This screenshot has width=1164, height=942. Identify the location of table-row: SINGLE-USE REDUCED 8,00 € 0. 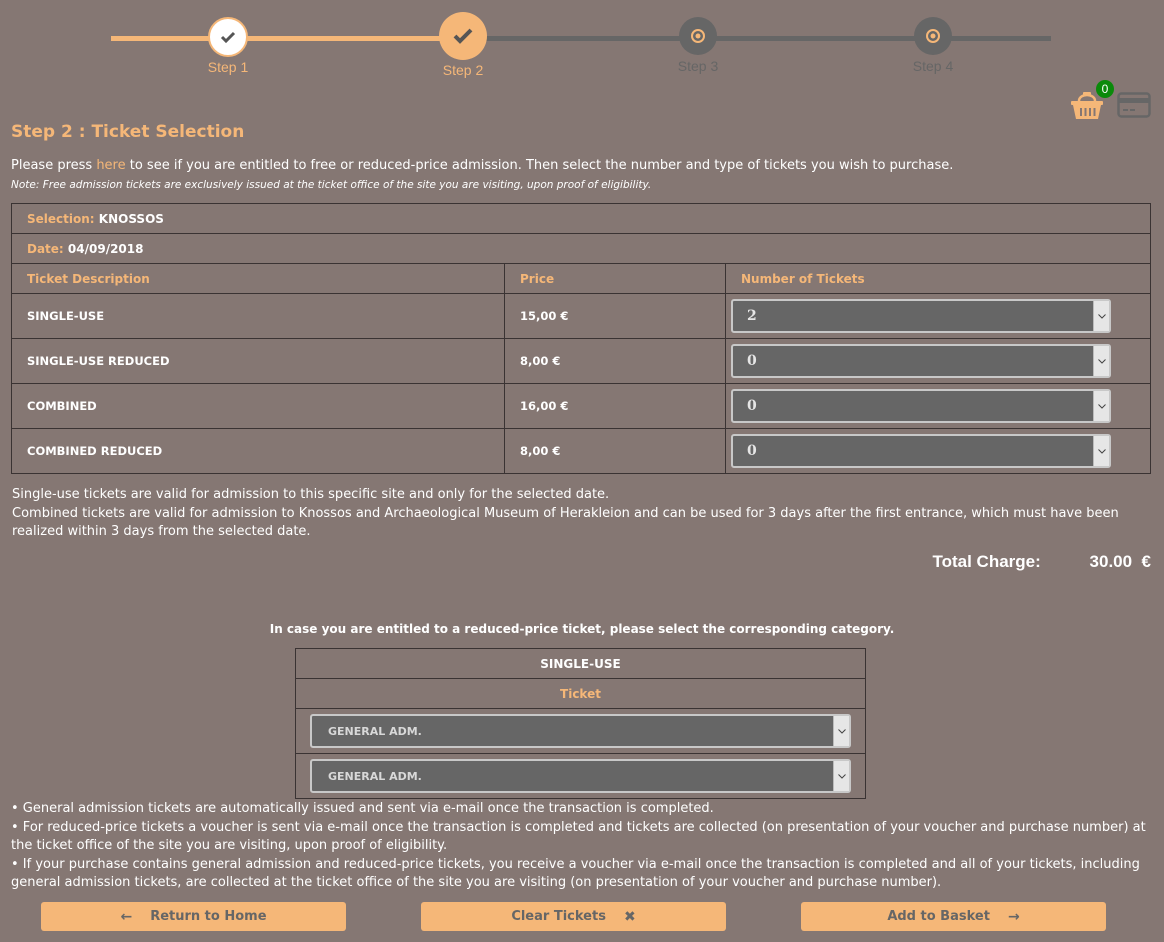
(581, 361).